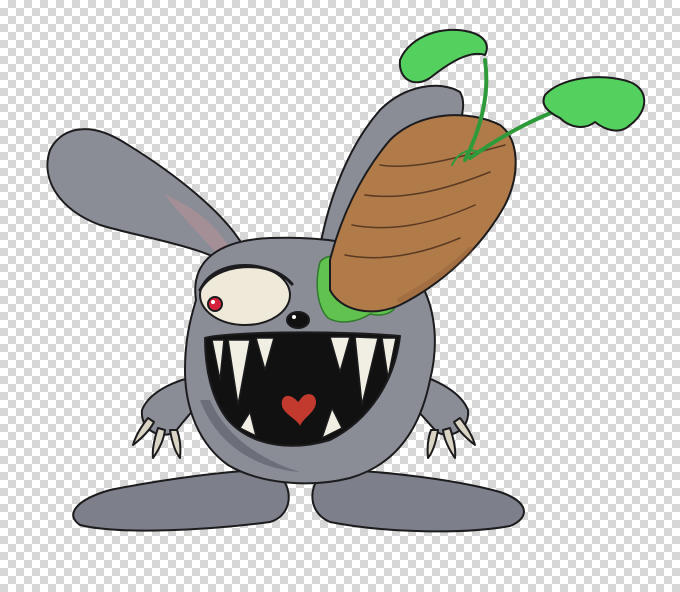 This screenshot has height=592, width=680. What do you see at coordinates (294, 317) in the screenshot?
I see `nose-glint` at bounding box center [294, 317].